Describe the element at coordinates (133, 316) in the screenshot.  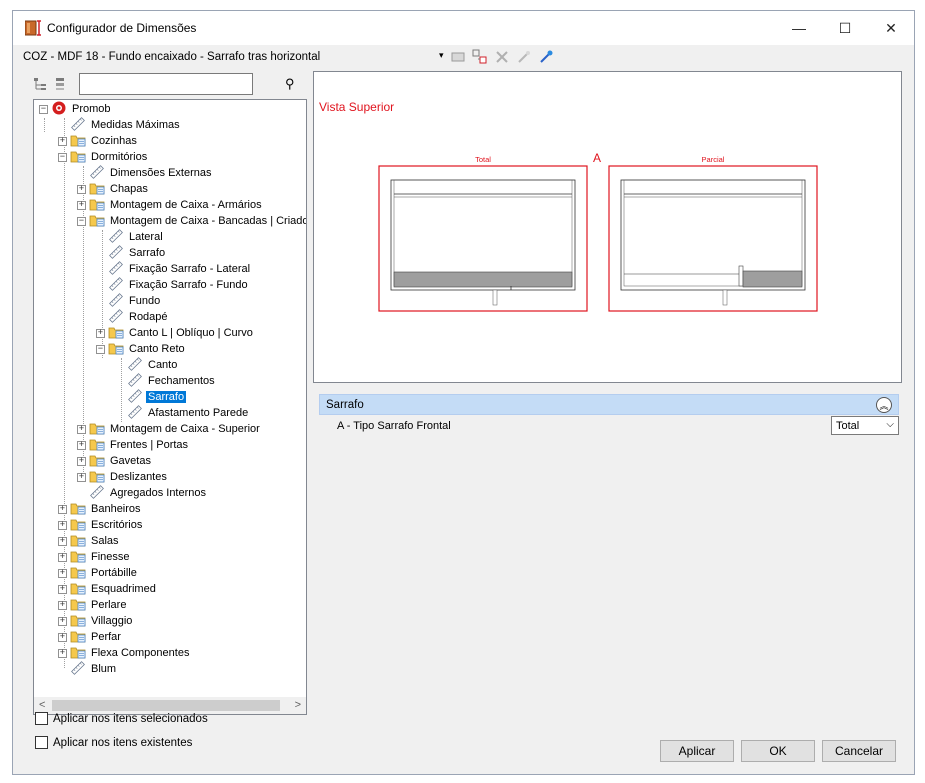
I see `tree-node: Rodapé` at that location.